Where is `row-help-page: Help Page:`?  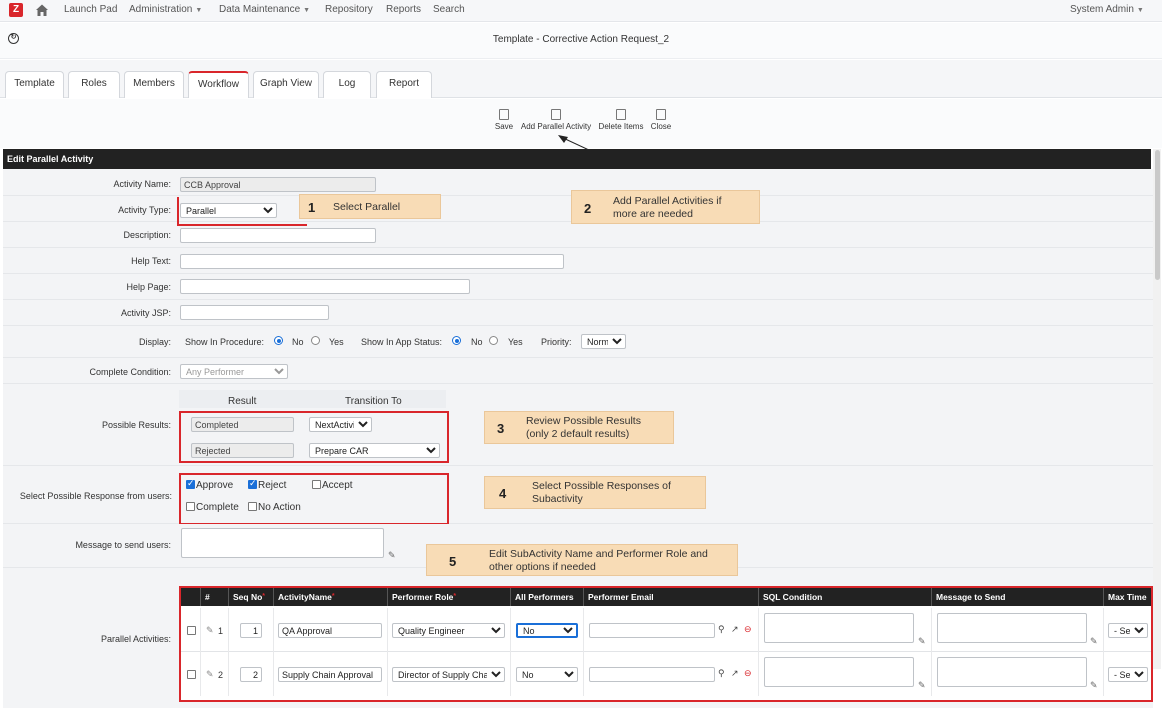 row-help-page: Help Page: is located at coordinates (578, 287).